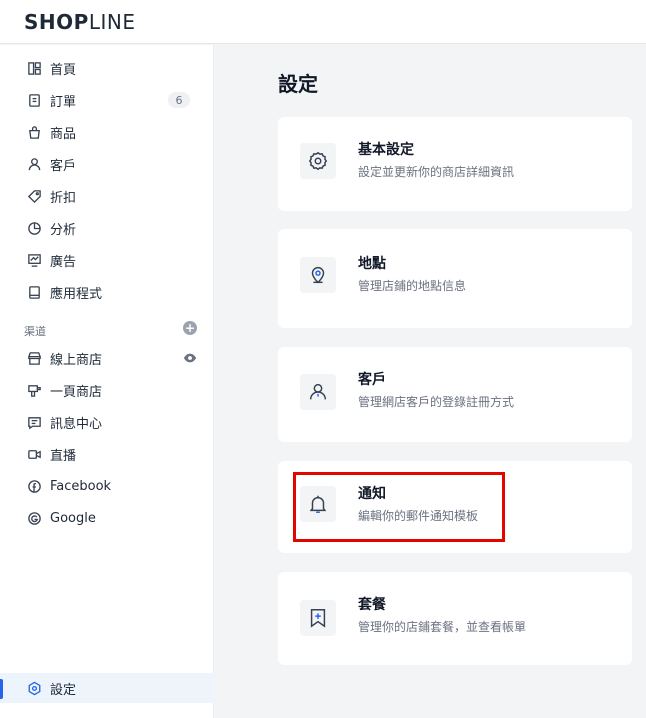  I want to click on sidebar-item-apps: 應用程式, so click(107, 292).